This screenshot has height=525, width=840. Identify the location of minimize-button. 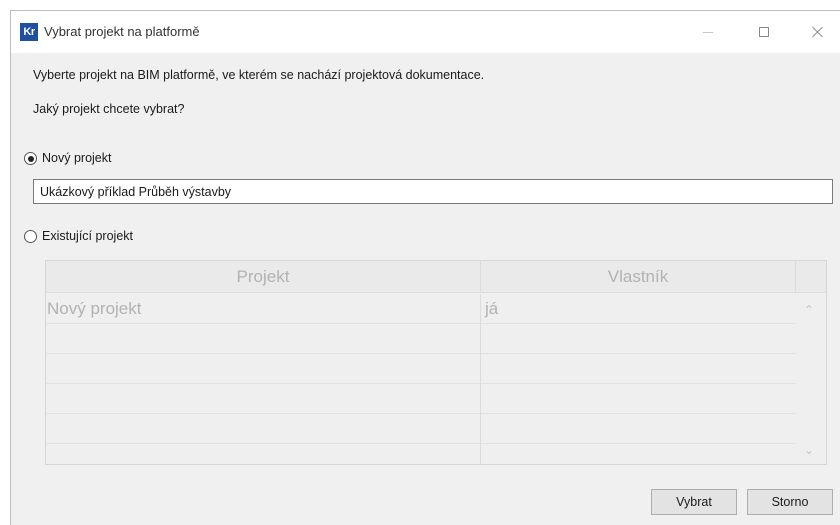
(708, 32).